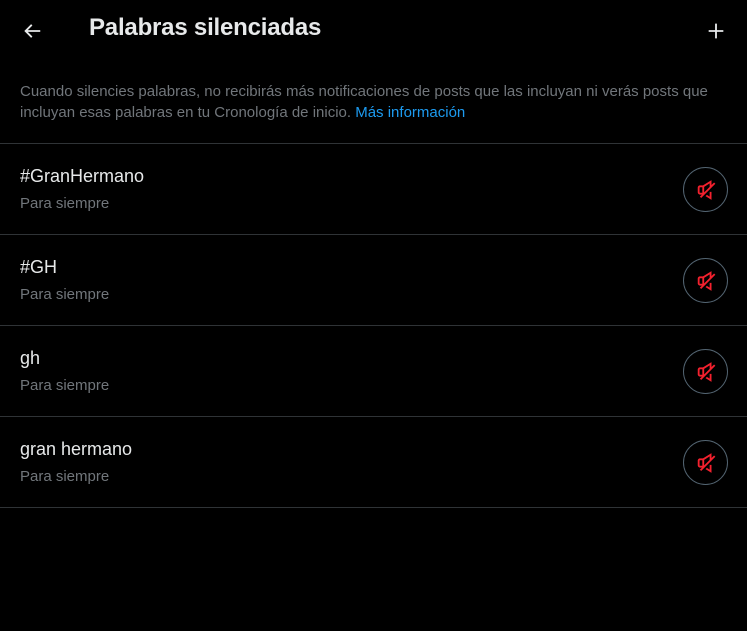 The width and height of the screenshot is (747, 631). Describe the element at coordinates (373, 371) in the screenshot. I see `muted-word-row: gh Para siempre` at that location.